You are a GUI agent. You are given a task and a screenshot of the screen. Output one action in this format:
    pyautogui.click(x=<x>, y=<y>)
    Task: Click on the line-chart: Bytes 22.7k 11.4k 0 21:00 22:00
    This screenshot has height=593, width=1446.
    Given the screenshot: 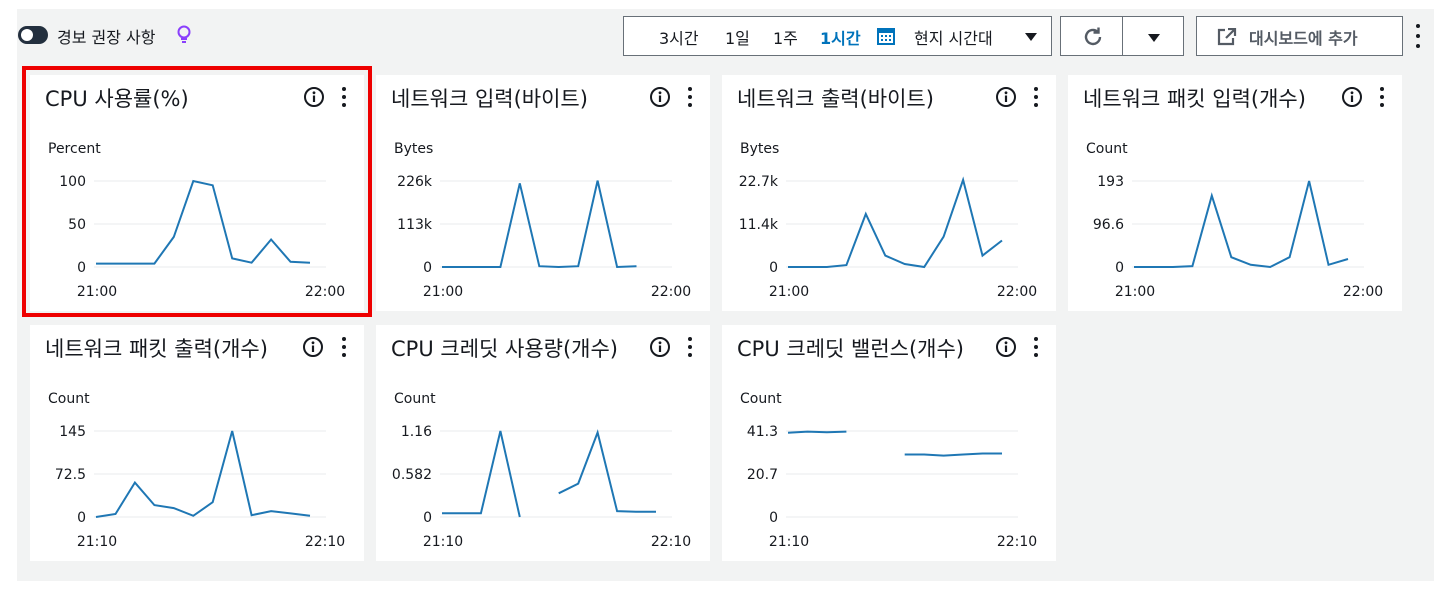 What is the action you would take?
    pyautogui.click(x=888, y=220)
    